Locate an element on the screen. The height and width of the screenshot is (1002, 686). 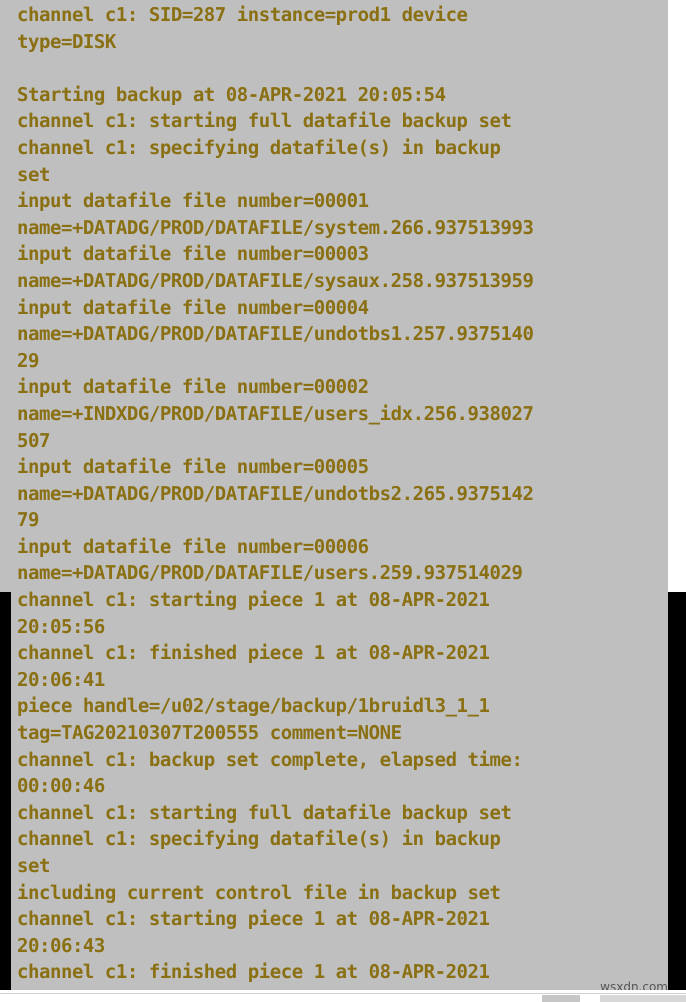
terminal-line: Starting backup at 08-APR-2021 20:05:54 is located at coordinates (231, 94).